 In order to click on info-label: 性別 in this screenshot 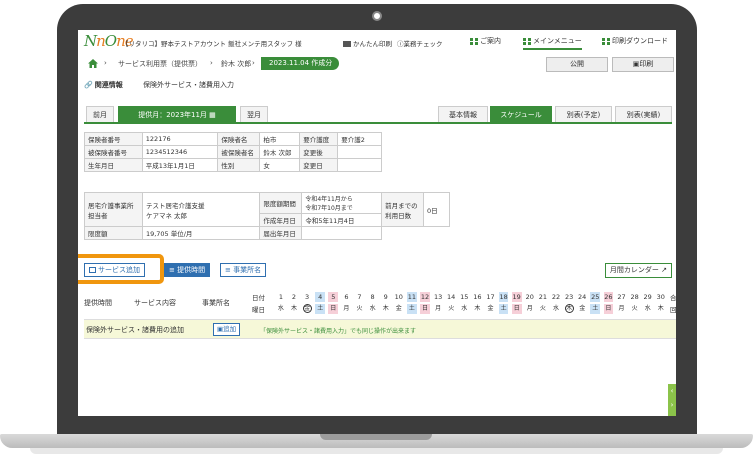, I will do `click(239, 165)`.